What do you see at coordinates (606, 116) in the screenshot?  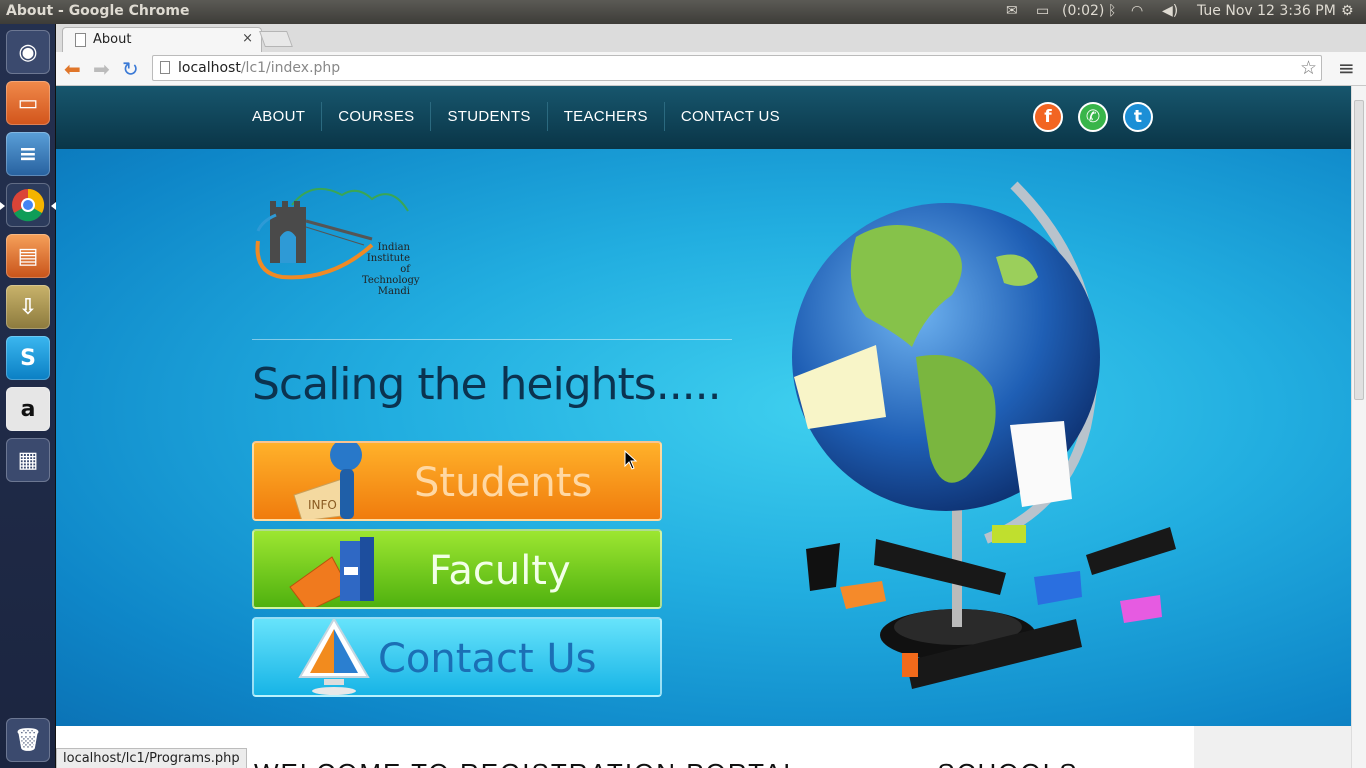 I see `nav-teachers: TEACHERS` at bounding box center [606, 116].